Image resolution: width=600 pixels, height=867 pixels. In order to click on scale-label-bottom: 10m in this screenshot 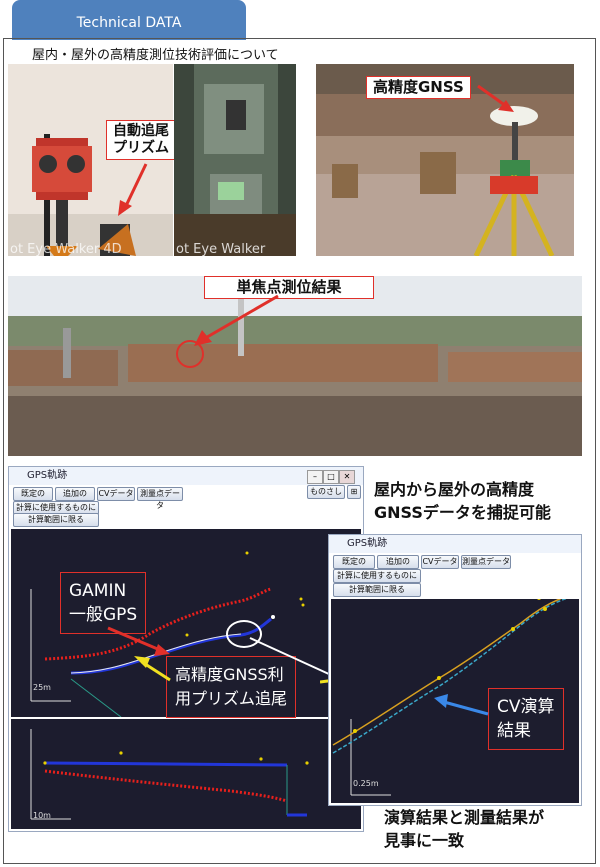, I will do `click(42, 815)`.